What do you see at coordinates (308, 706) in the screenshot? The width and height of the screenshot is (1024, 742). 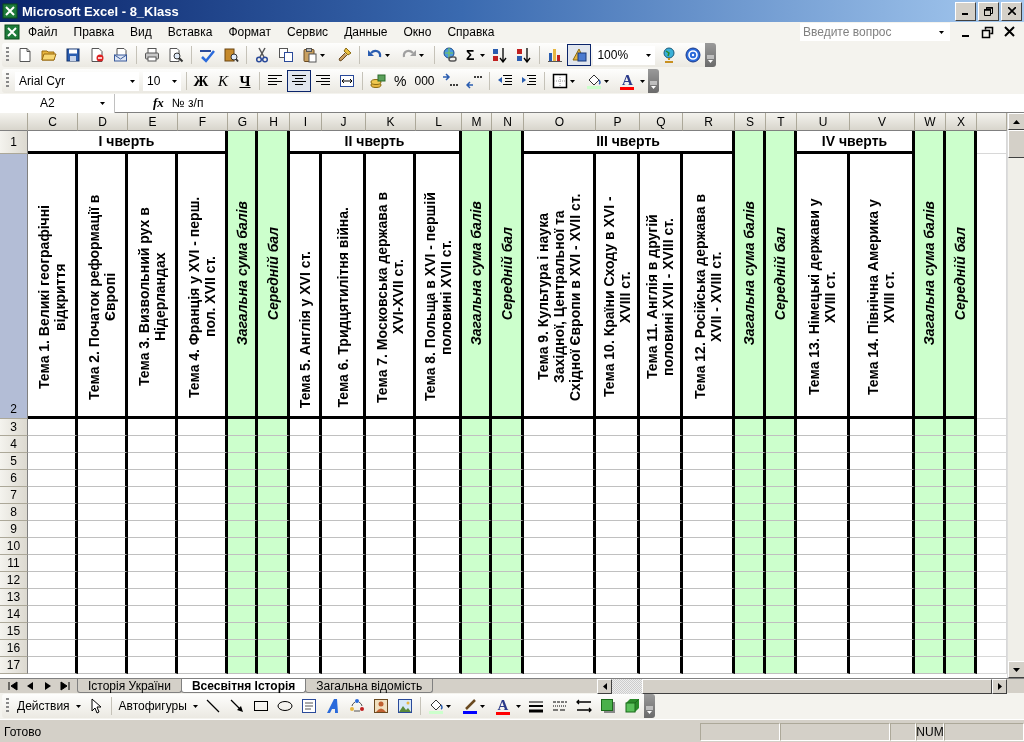 I see `text-box-icon` at bounding box center [308, 706].